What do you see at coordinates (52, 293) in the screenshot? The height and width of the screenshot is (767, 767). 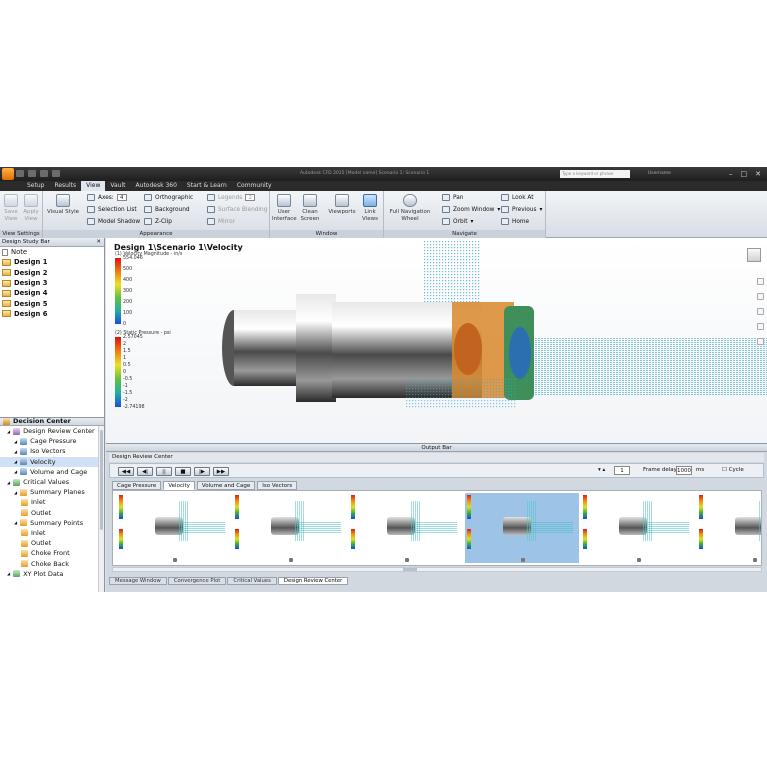 I see `design-item: Design 4` at bounding box center [52, 293].